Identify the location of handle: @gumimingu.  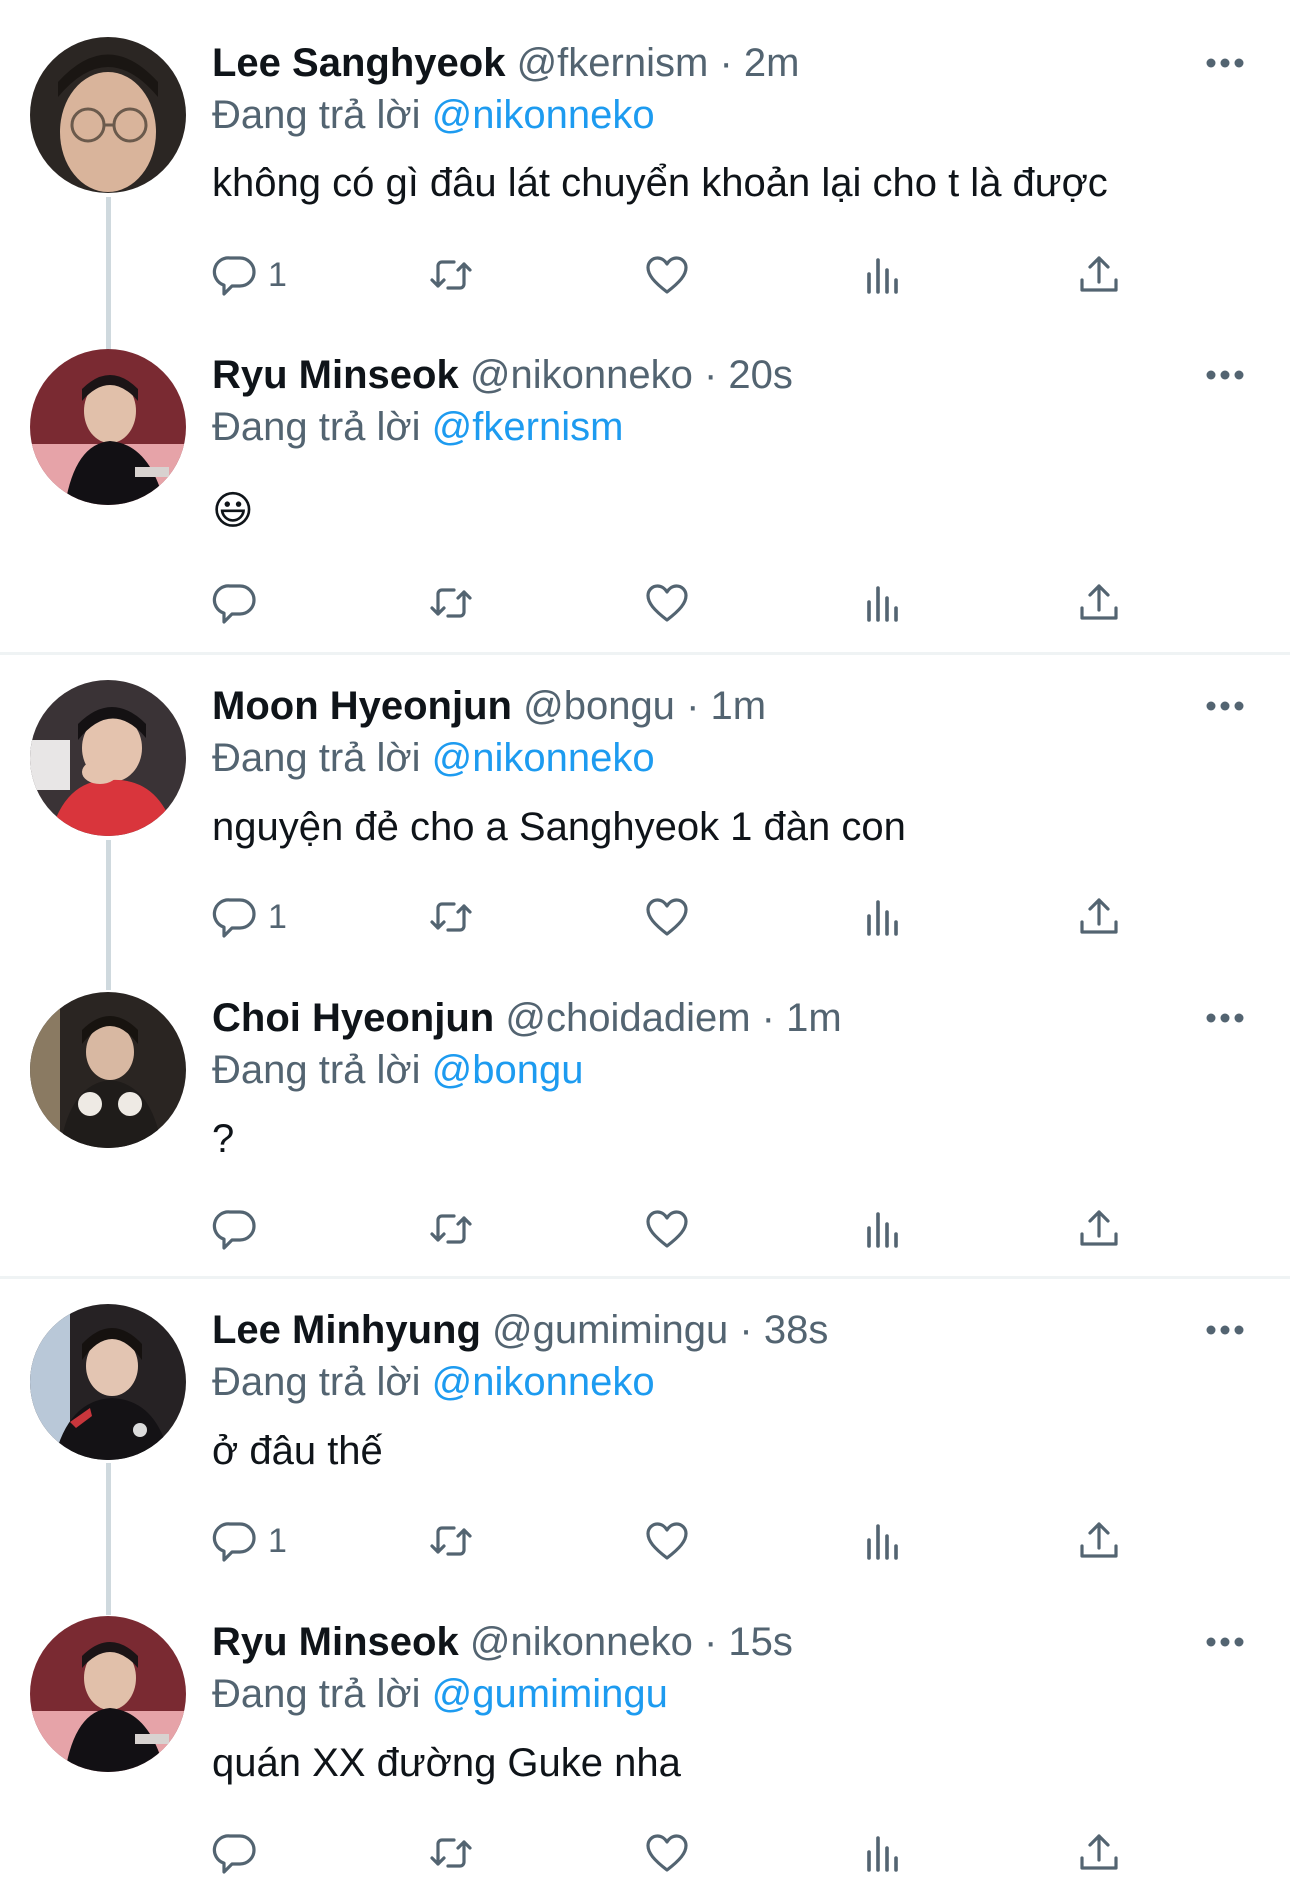
(610, 1330).